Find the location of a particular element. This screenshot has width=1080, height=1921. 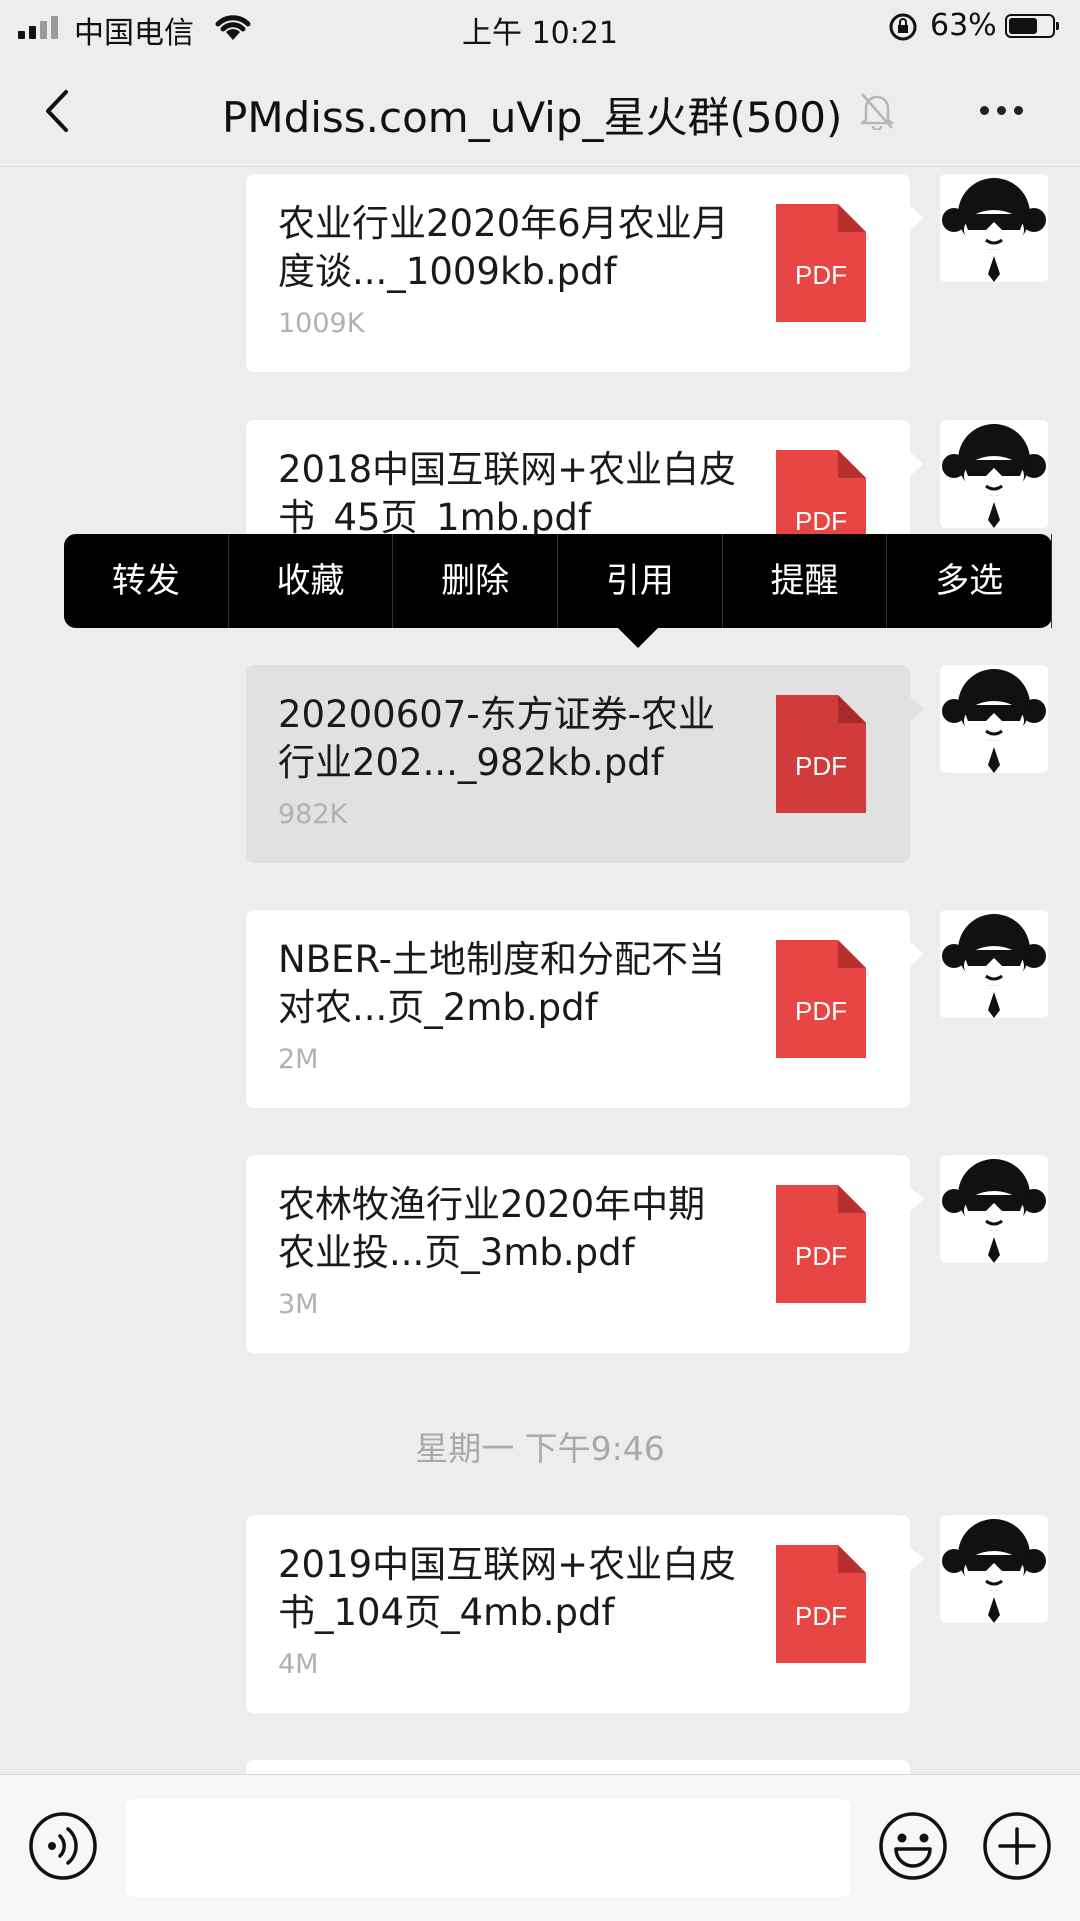

file-name: NBER-土地制度和分配不当对农...页_2mb.pdf is located at coordinates (501, 983).